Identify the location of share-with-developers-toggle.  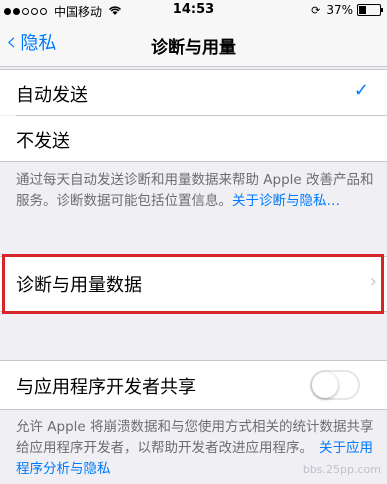
(335, 385).